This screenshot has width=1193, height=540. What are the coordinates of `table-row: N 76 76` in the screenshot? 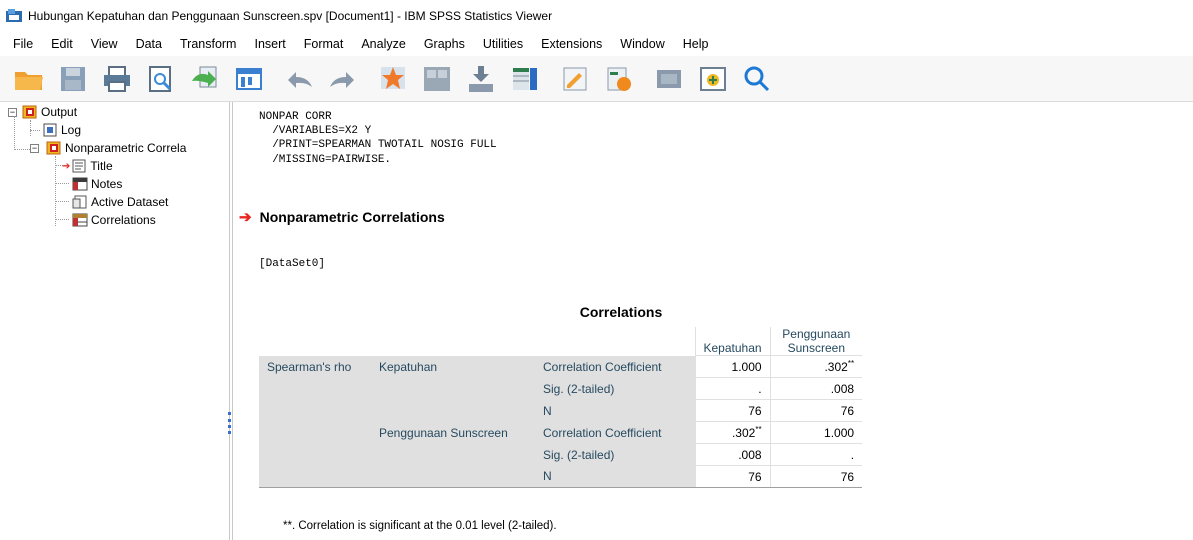 It's located at (561, 476).